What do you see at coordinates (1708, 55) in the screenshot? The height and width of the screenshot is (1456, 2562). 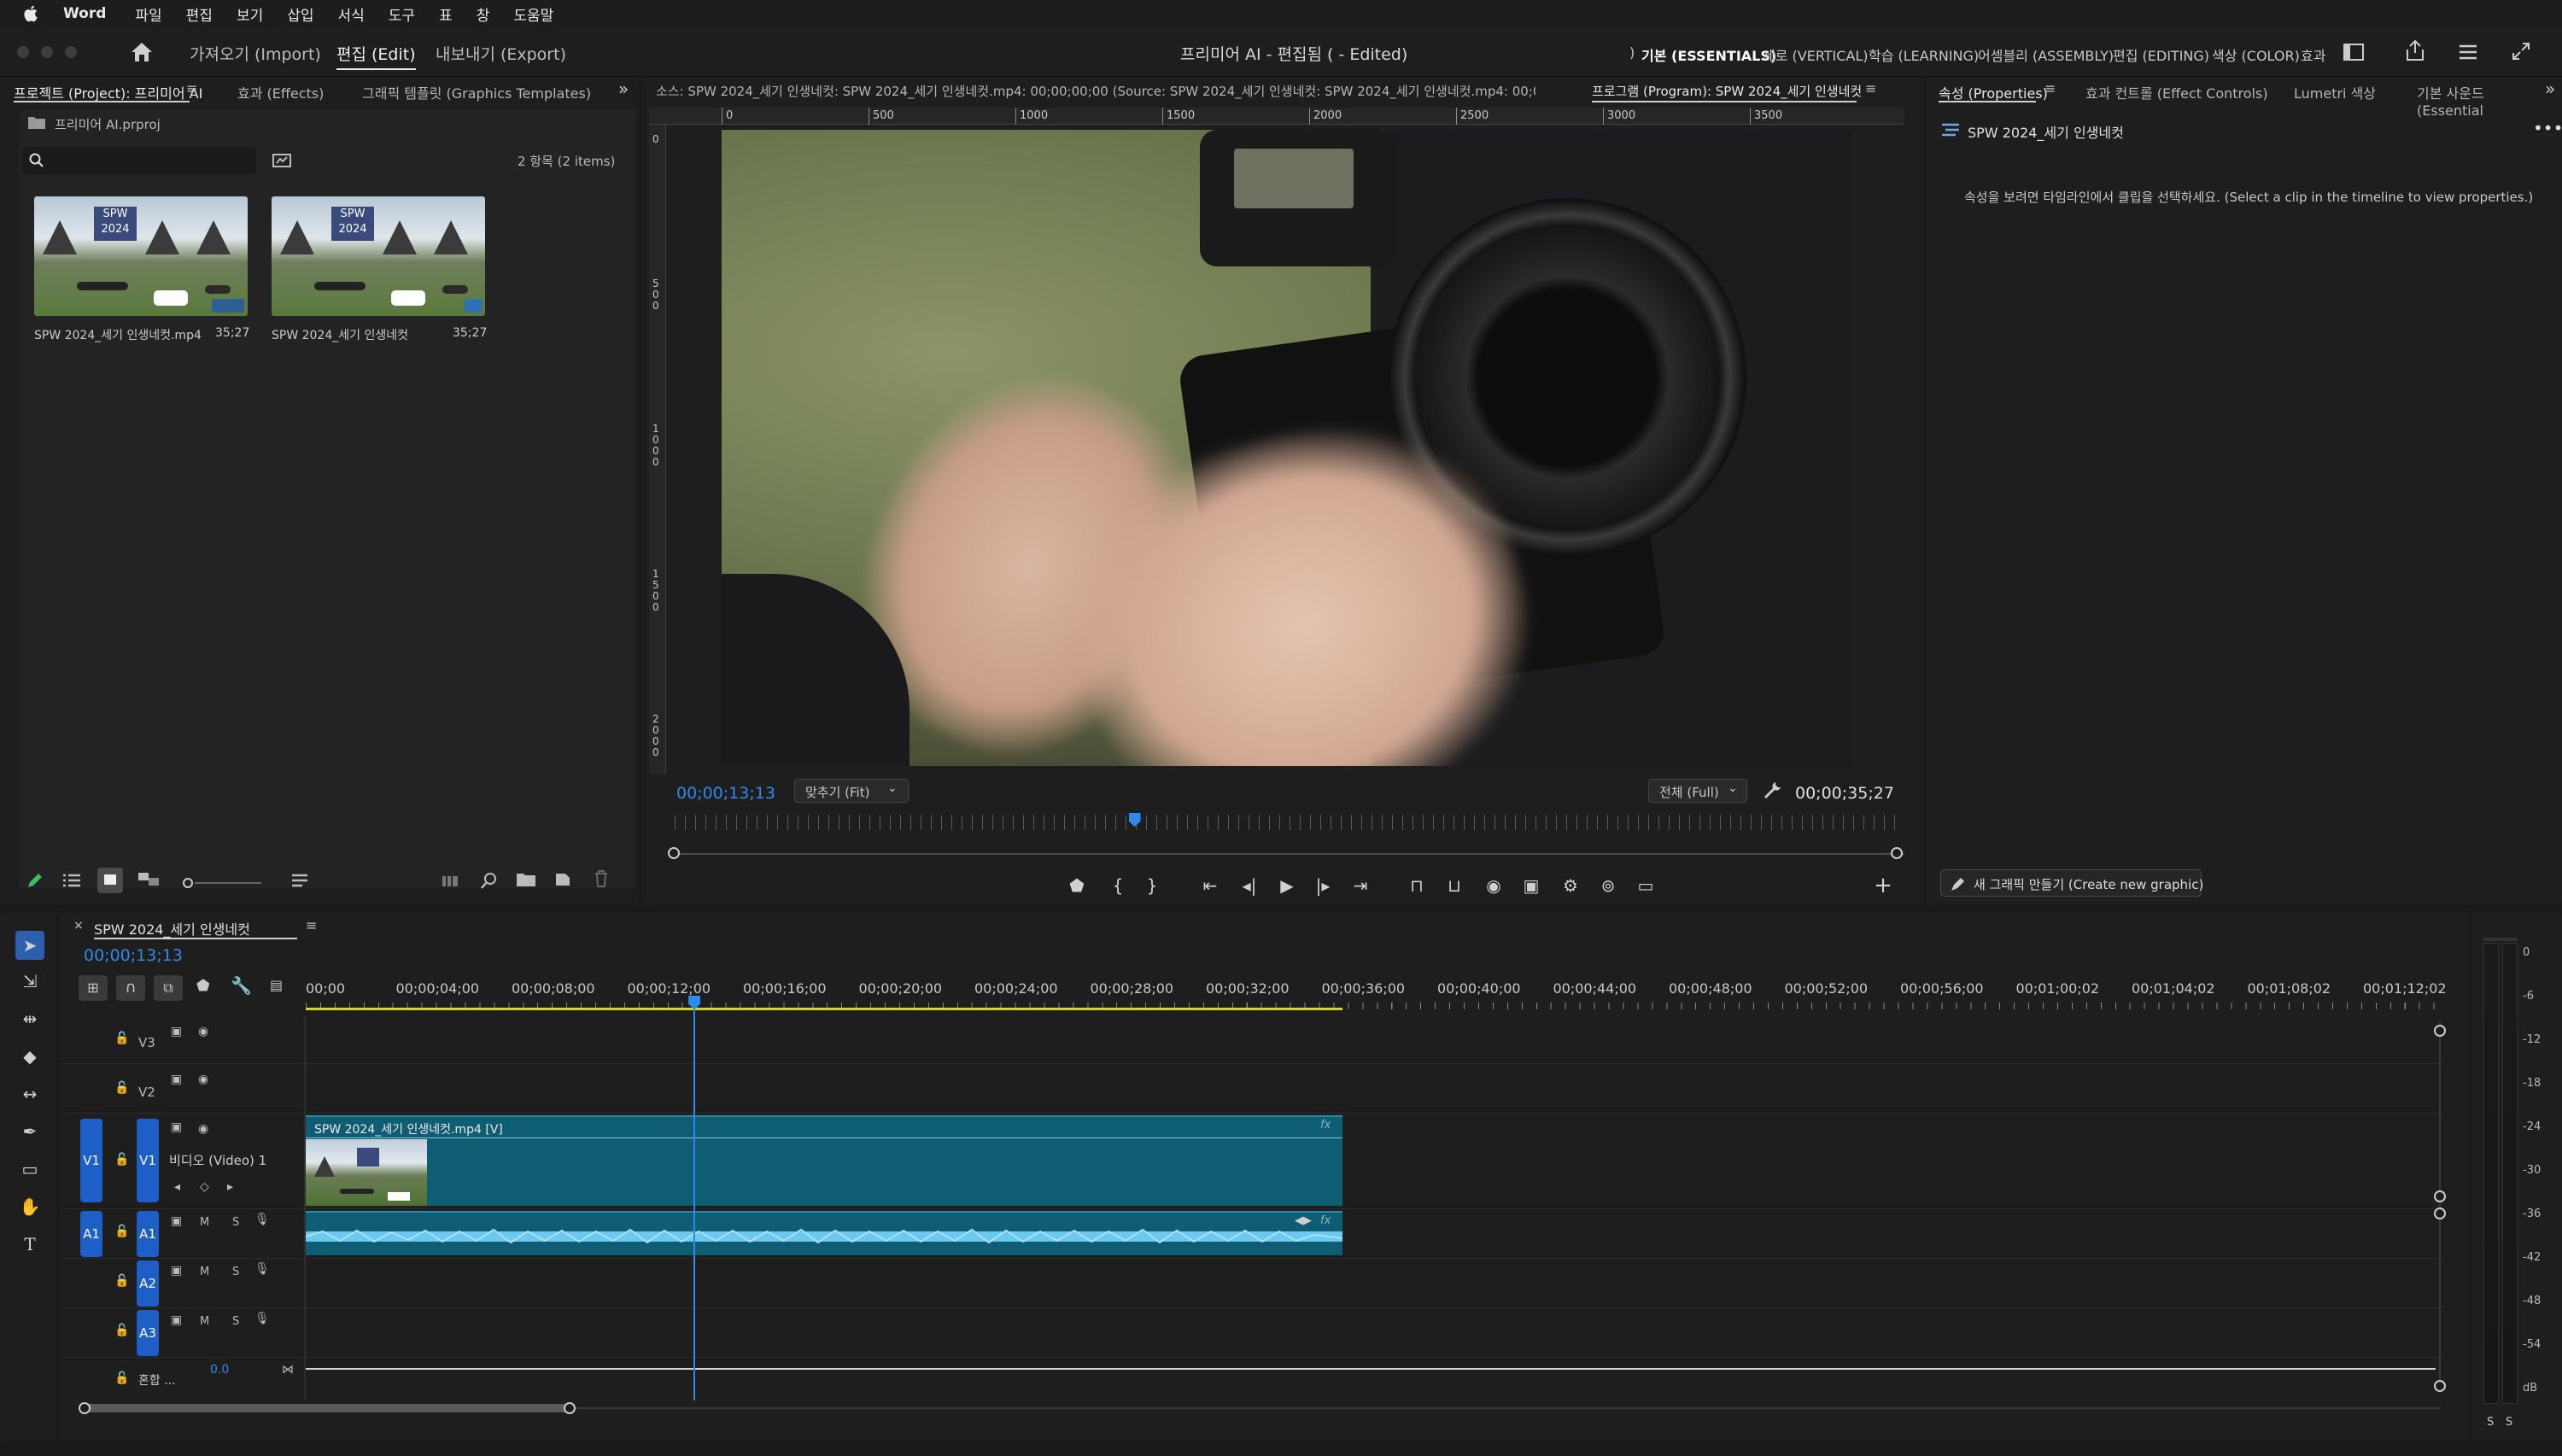 I see `workspace-essentials: 기본 (ESSENTIALS)` at bounding box center [1708, 55].